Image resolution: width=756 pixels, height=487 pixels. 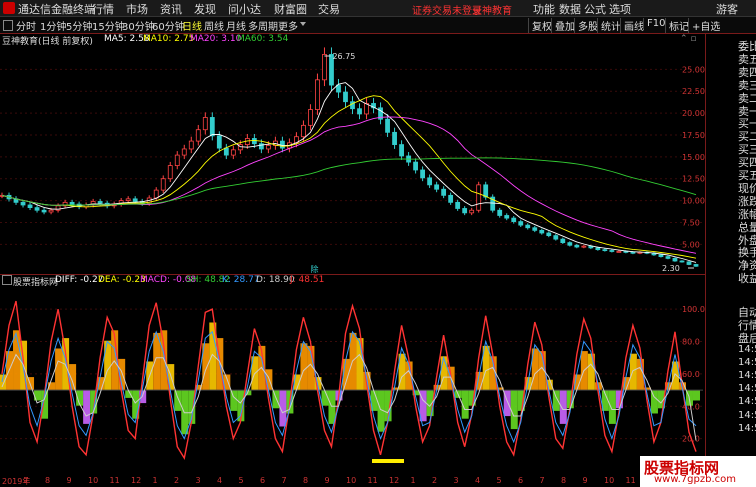 What do you see at coordinates (205, 9) in the screenshot?
I see `menu-faxian: 发现` at bounding box center [205, 9].